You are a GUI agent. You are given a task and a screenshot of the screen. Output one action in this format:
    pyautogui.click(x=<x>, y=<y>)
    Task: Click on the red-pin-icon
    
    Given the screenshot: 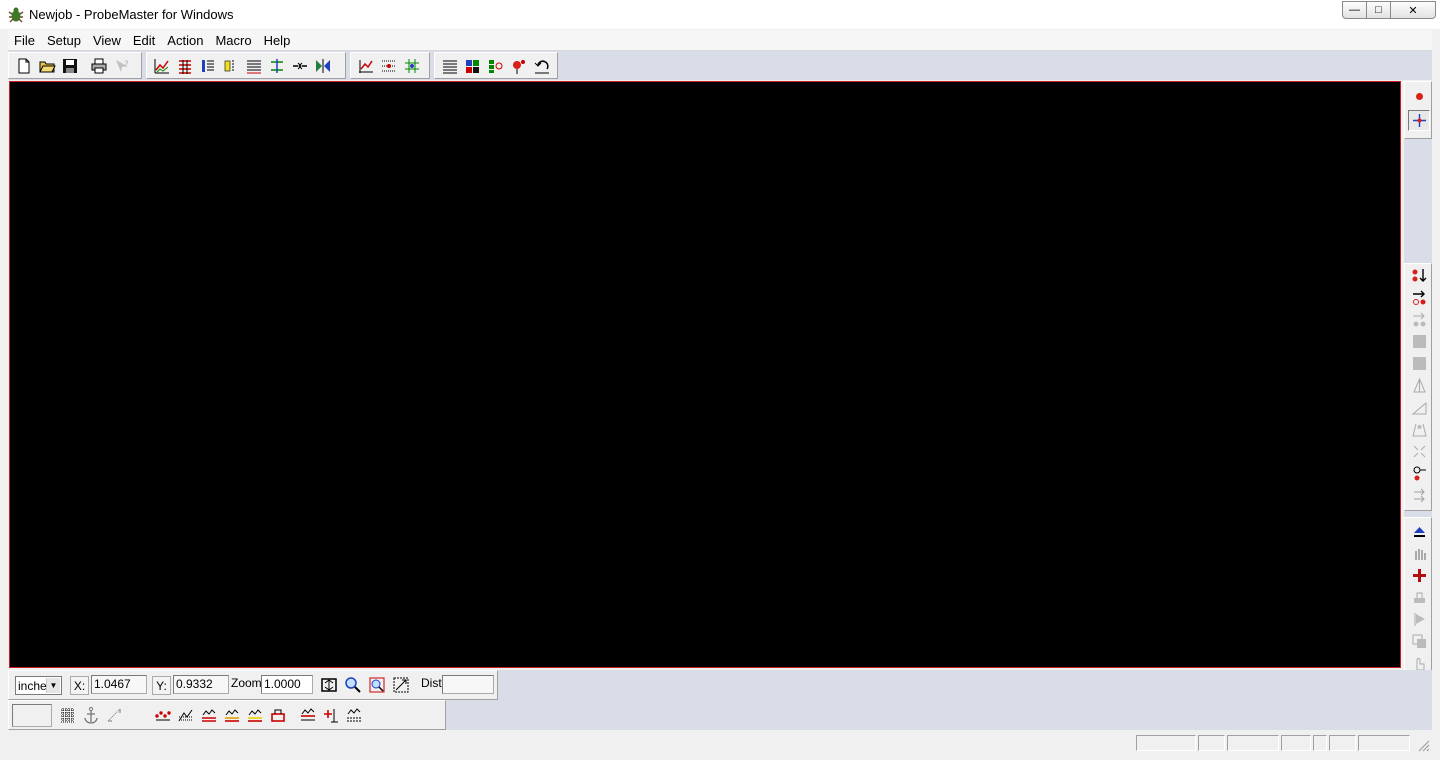 What is the action you would take?
    pyautogui.click(x=519, y=66)
    